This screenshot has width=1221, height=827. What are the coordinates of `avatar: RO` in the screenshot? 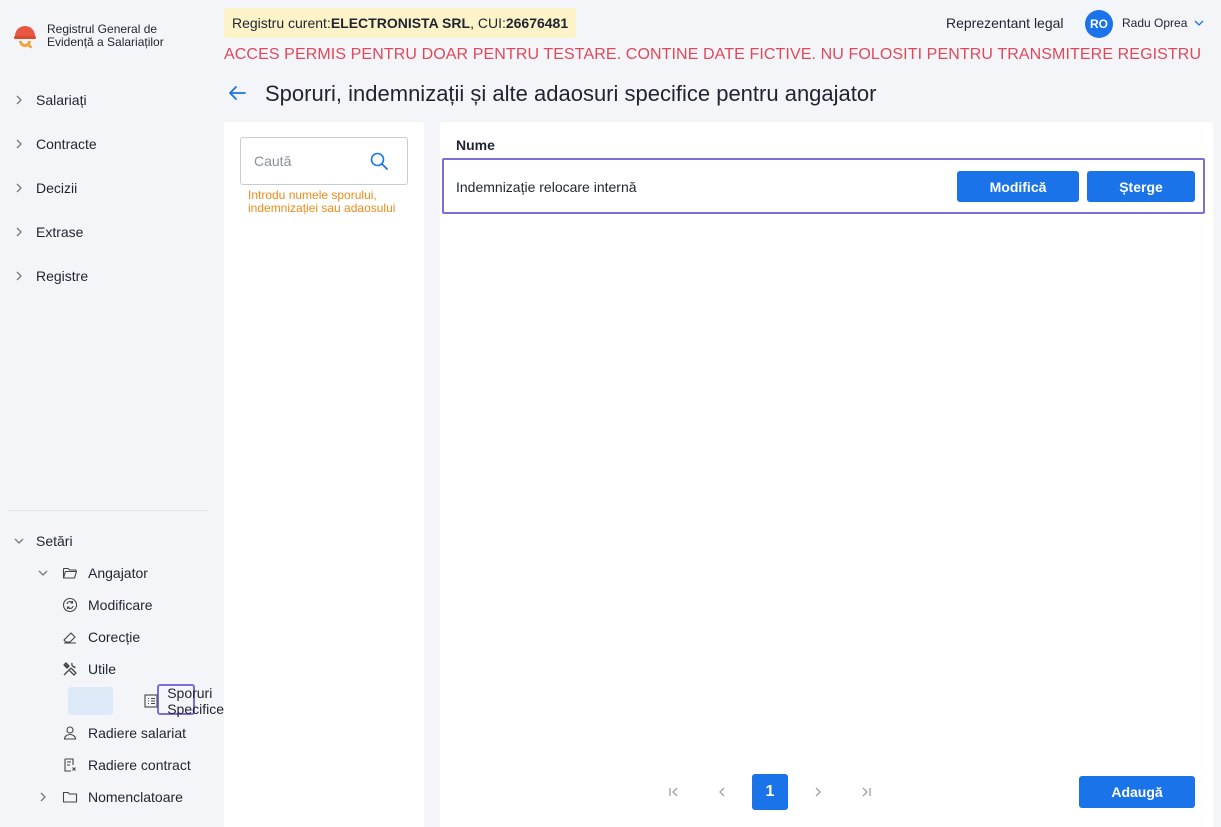 It's located at (1099, 24).